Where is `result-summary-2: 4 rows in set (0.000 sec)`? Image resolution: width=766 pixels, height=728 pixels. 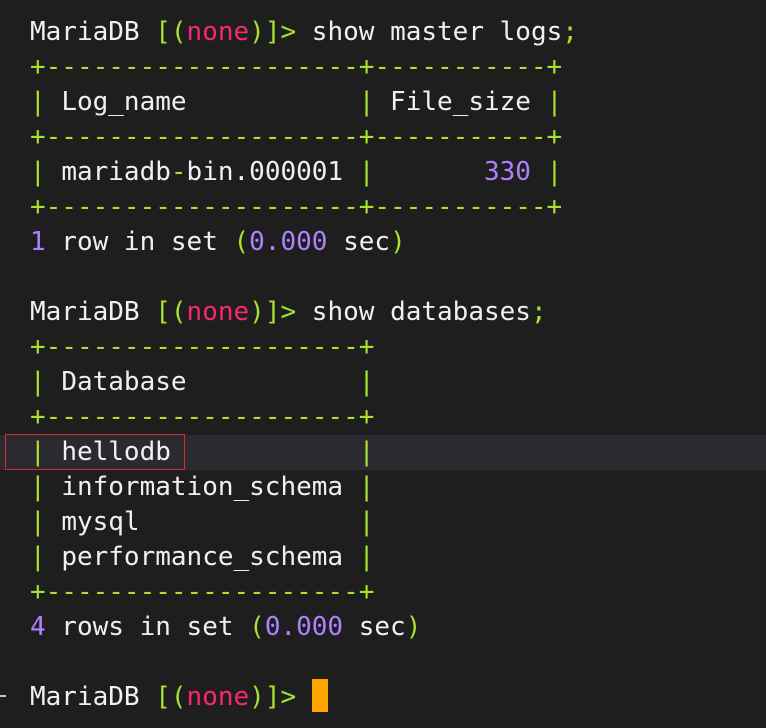
result-summary-2: 4 rows in set (0.000 sec) is located at coordinates (226, 627).